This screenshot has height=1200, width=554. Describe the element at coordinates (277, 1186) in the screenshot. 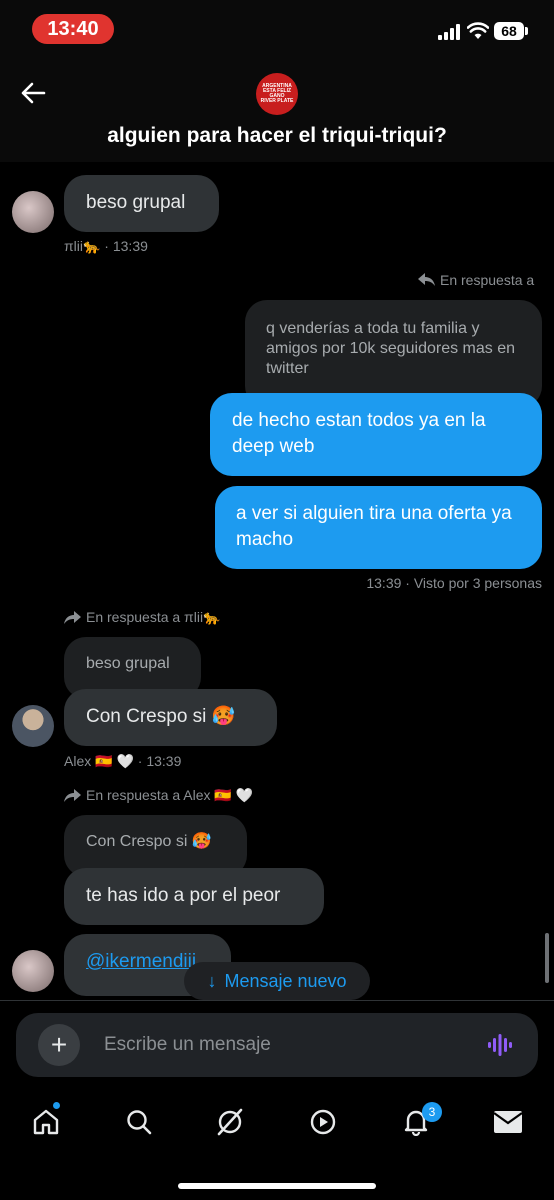

I see `home-indicator` at that location.